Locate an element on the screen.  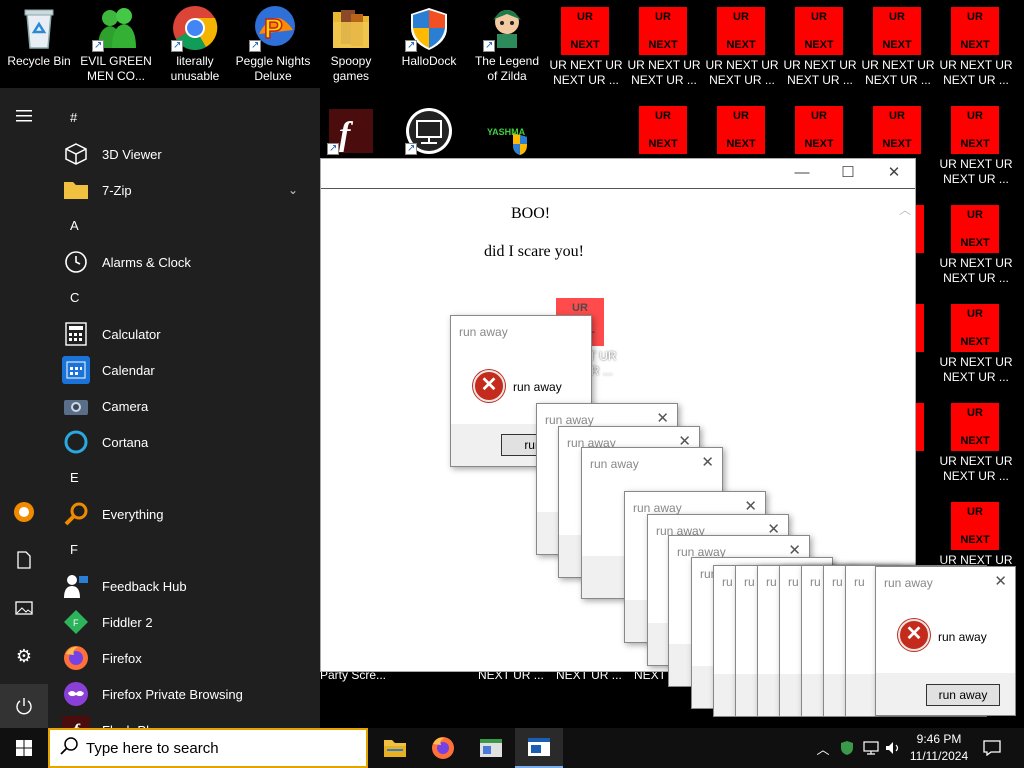
scare-text: did I scare you! is located at coordinates (534, 251).